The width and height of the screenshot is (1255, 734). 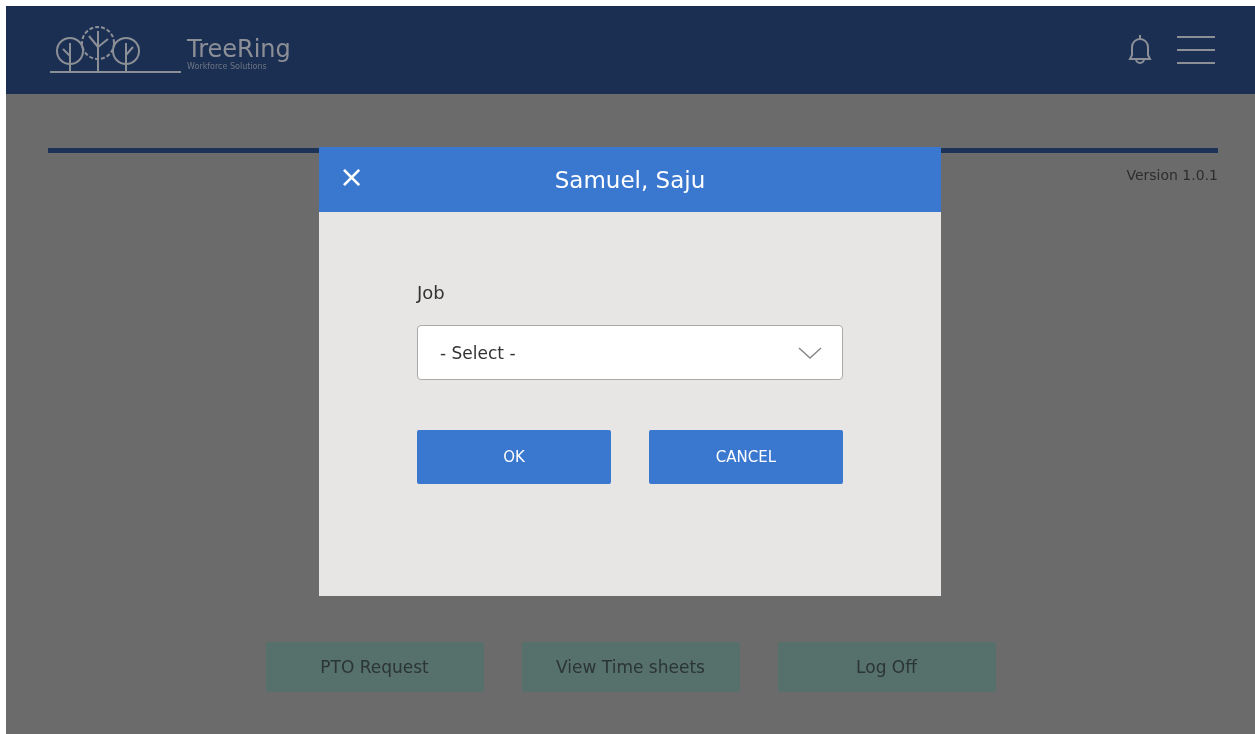 I want to click on chevron-icon, so click(x=810, y=352).